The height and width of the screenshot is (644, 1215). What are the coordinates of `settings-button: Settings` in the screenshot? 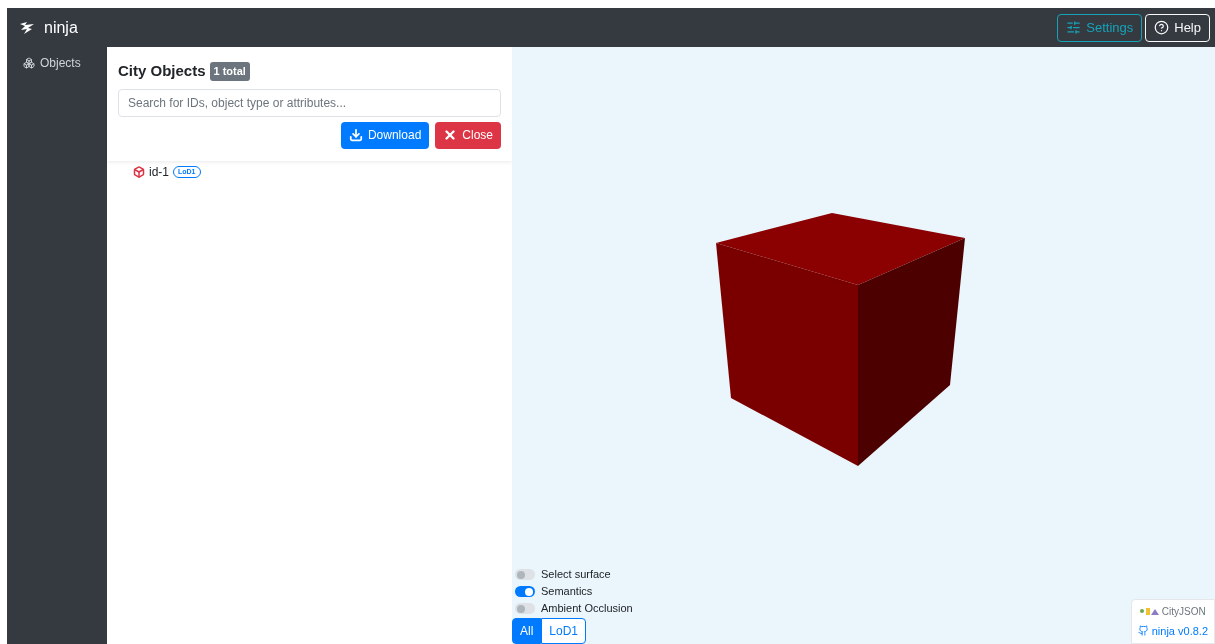 It's located at (1100, 27).